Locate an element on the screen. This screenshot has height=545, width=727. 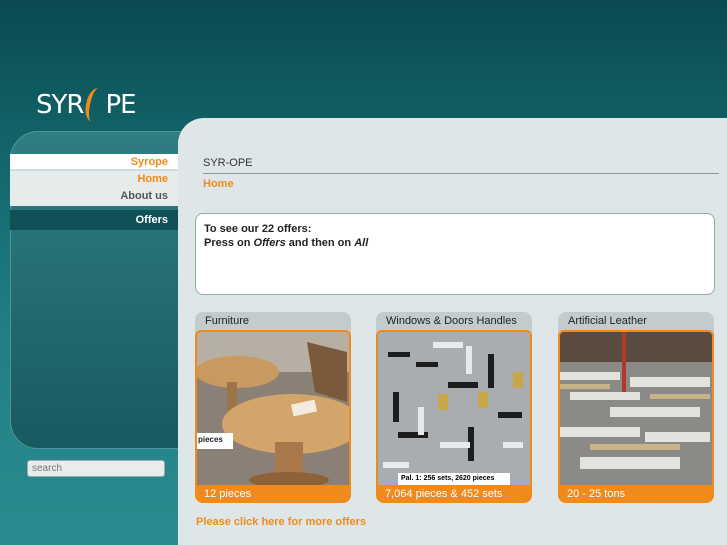
furniture-photo: pieces is located at coordinates (273, 407).